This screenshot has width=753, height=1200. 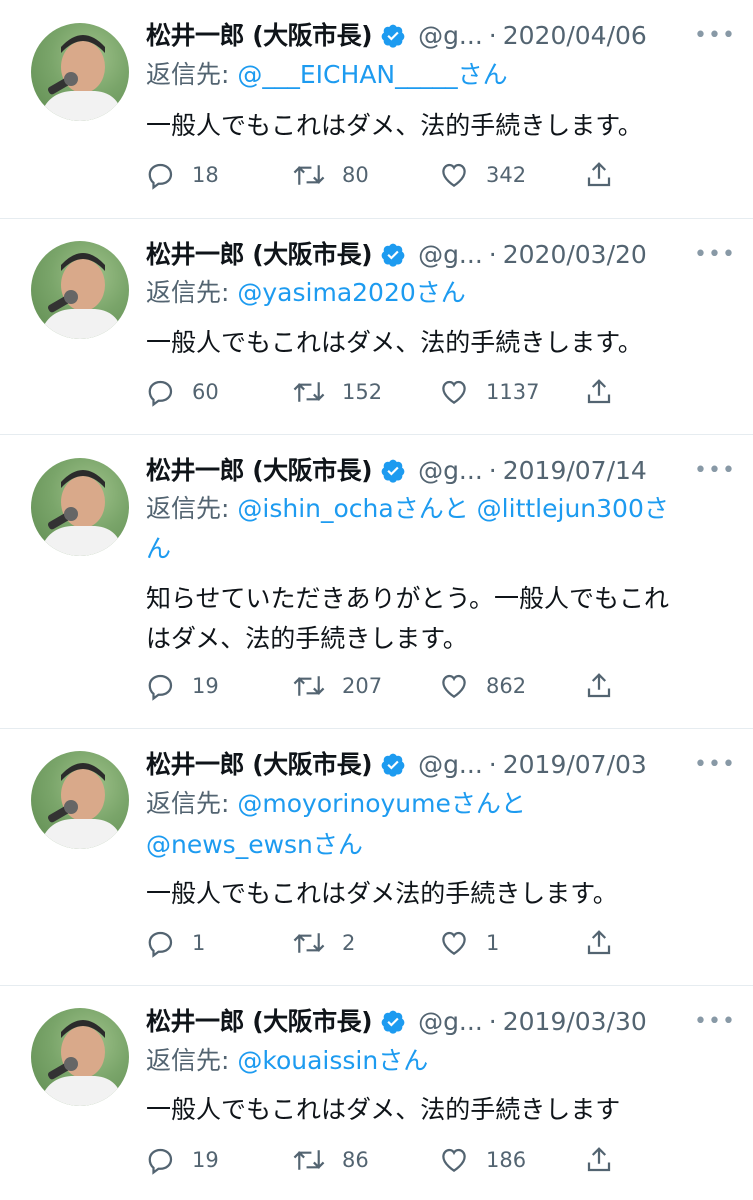 I want to click on replying-to: 返信先: @yasima2020さん, so click(x=434, y=293).